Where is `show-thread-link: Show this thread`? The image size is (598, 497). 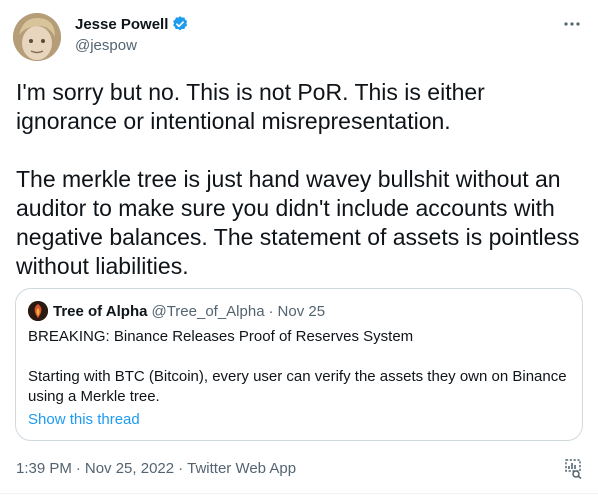 show-thread-link: Show this thread is located at coordinates (84, 419).